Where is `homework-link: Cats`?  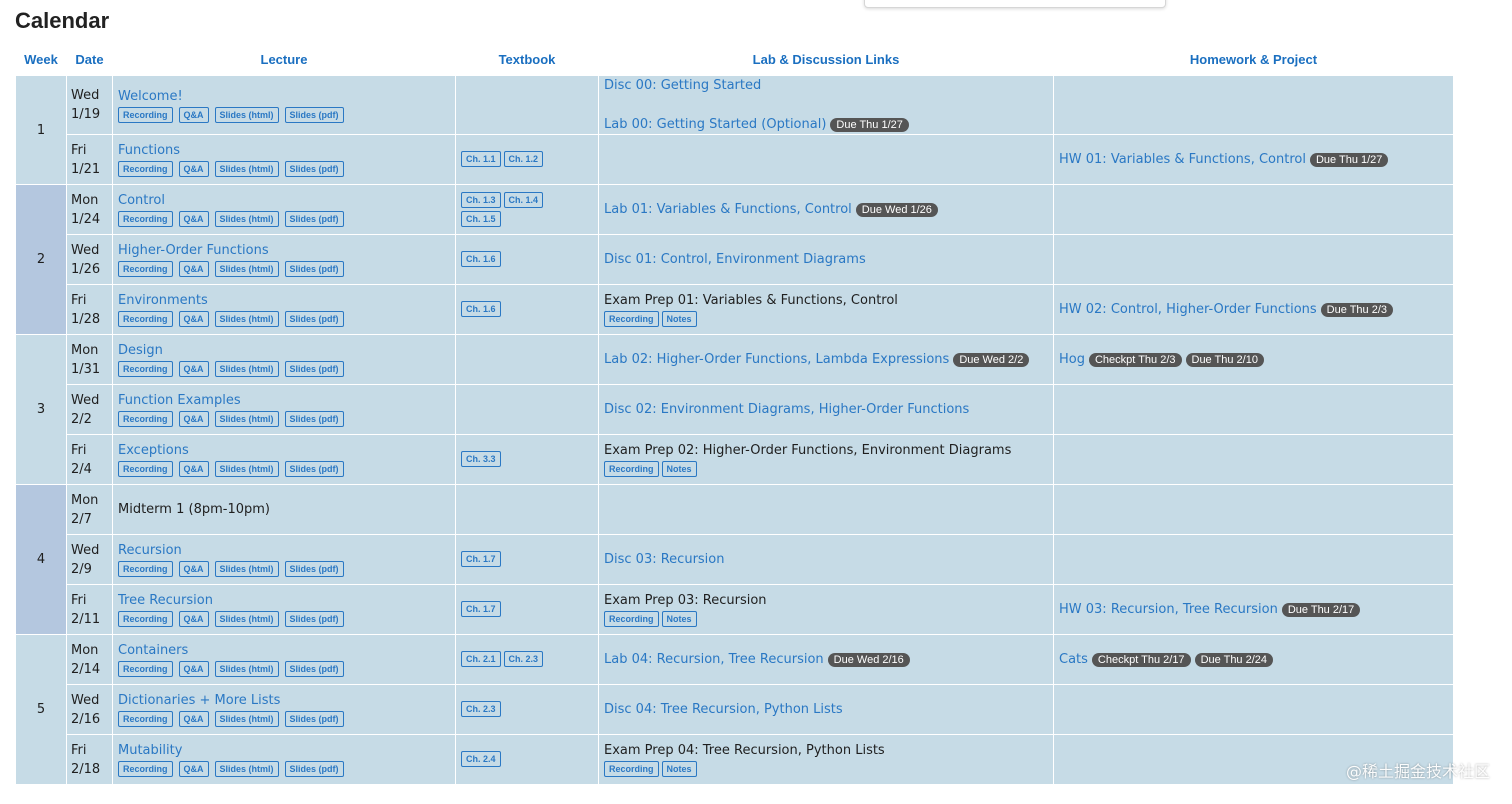
homework-link: Cats is located at coordinates (1073, 659).